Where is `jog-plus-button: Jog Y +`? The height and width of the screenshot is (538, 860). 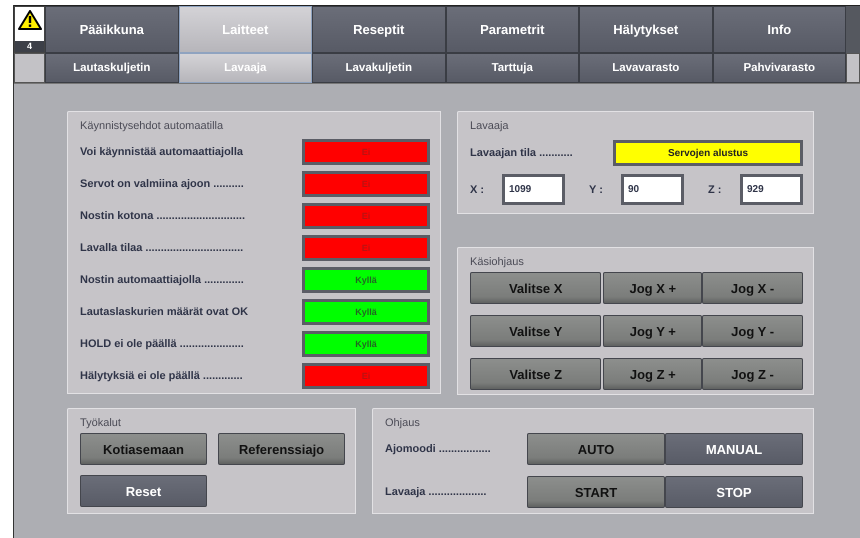 jog-plus-button: Jog Y + is located at coordinates (652, 331).